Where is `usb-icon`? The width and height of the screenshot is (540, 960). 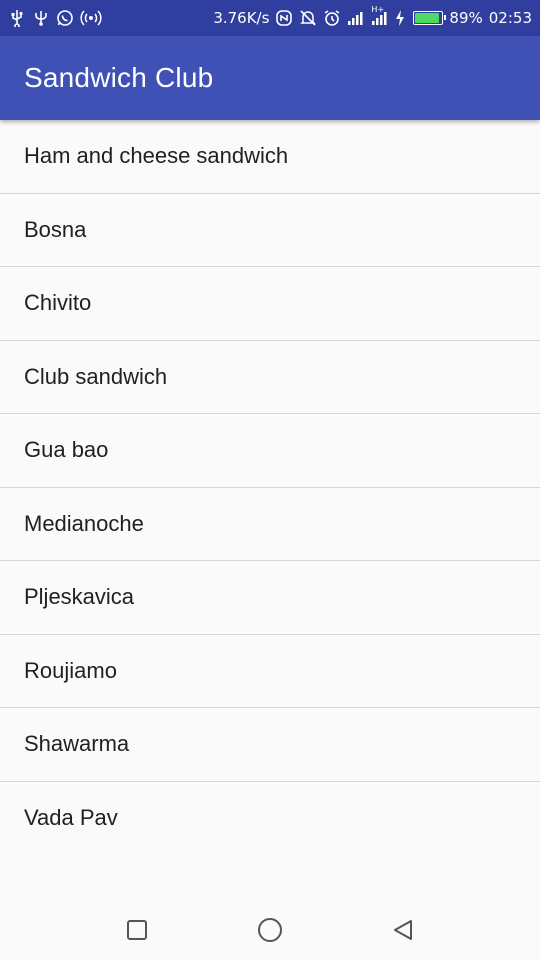 usb-icon is located at coordinates (17, 18).